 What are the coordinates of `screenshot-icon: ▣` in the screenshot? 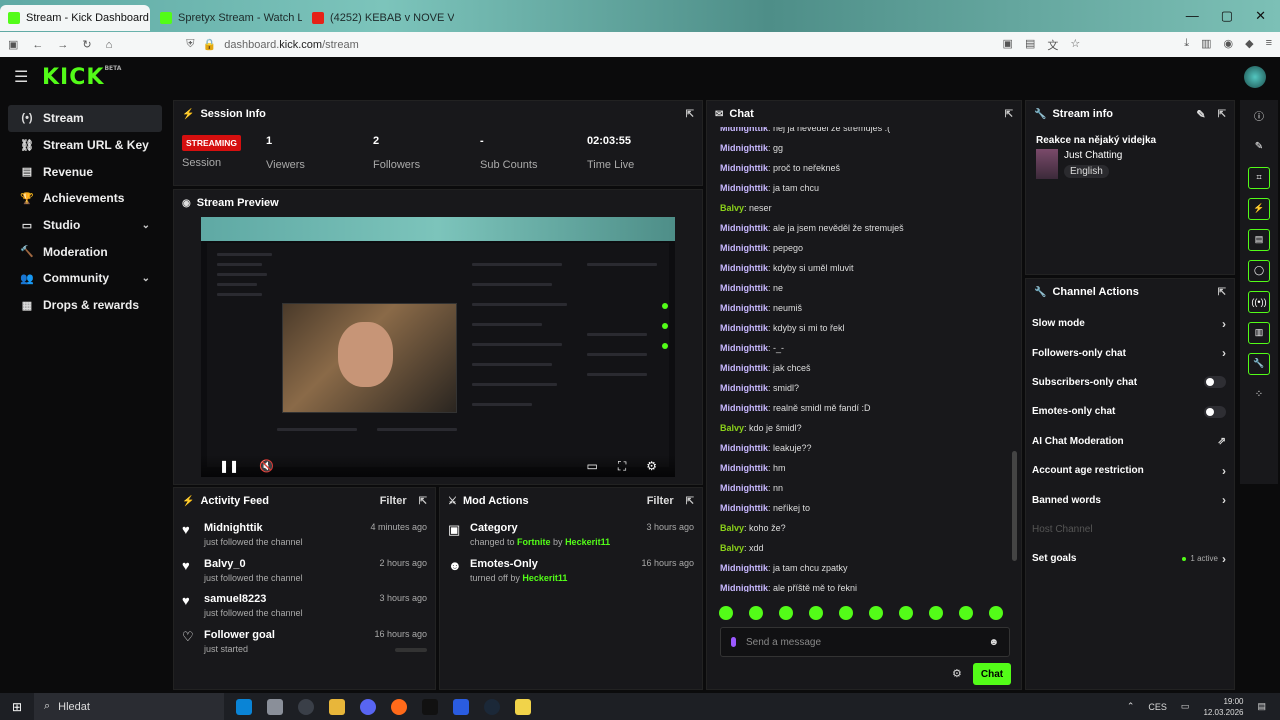 It's located at (1008, 45).